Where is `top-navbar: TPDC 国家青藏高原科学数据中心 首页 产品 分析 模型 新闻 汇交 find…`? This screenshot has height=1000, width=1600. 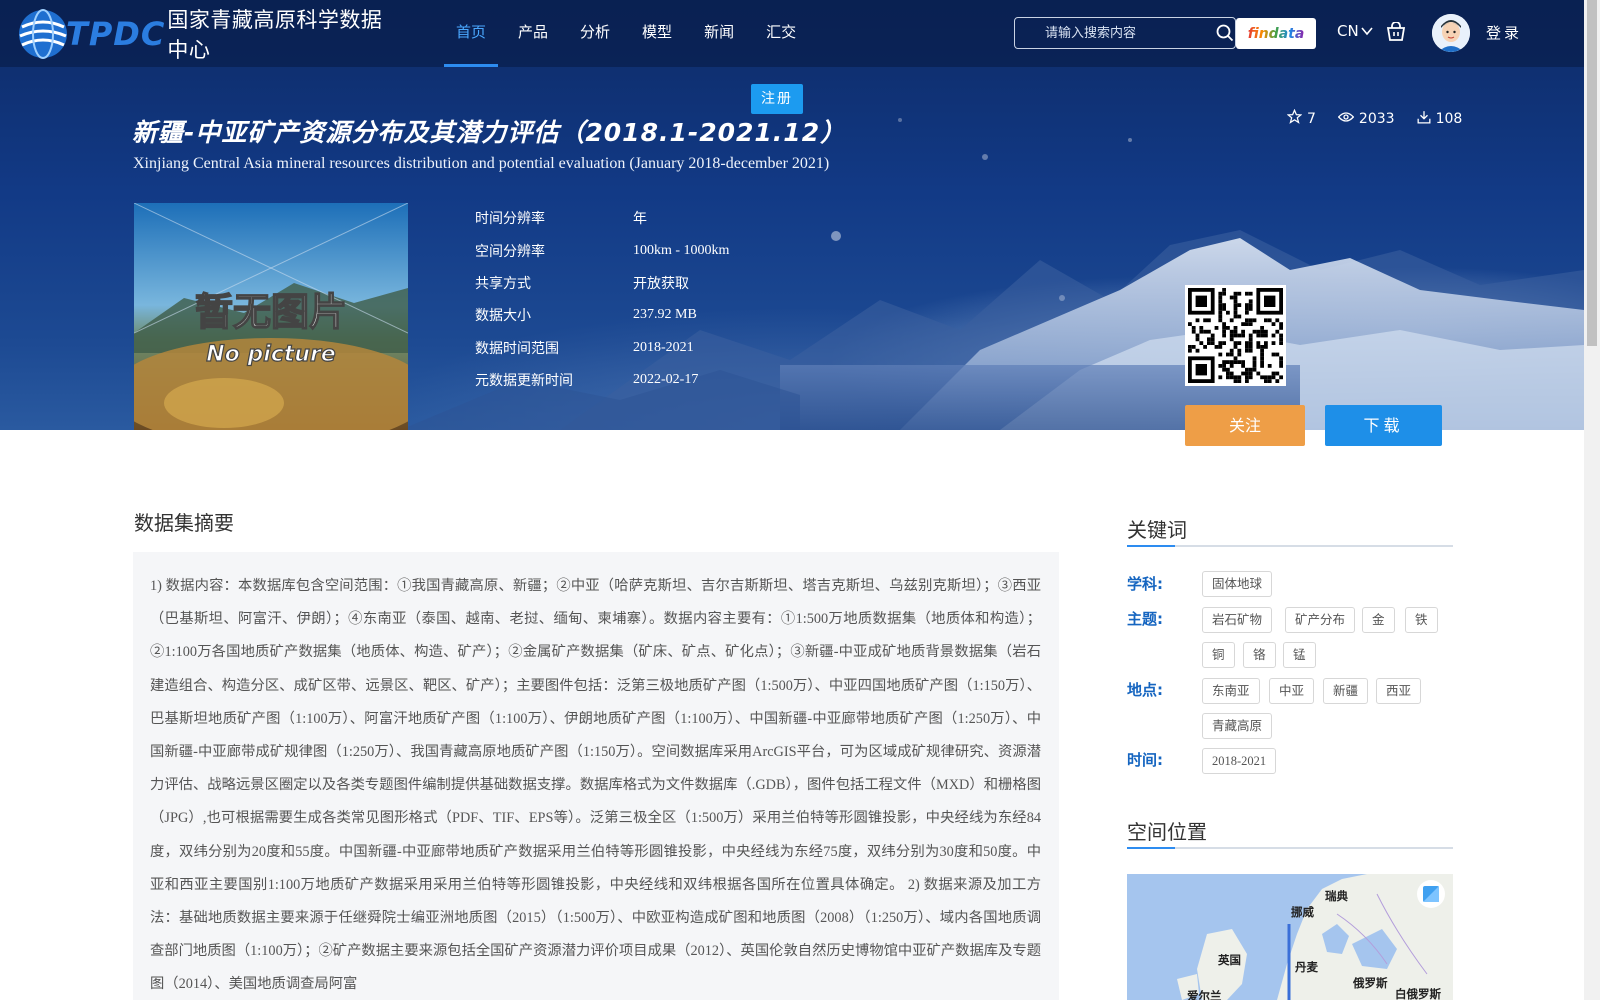
top-navbar: TPDC 国家青藏高原科学数据中心 首页 产品 分析 模型 新闻 汇交 find… is located at coordinates (792, 33).